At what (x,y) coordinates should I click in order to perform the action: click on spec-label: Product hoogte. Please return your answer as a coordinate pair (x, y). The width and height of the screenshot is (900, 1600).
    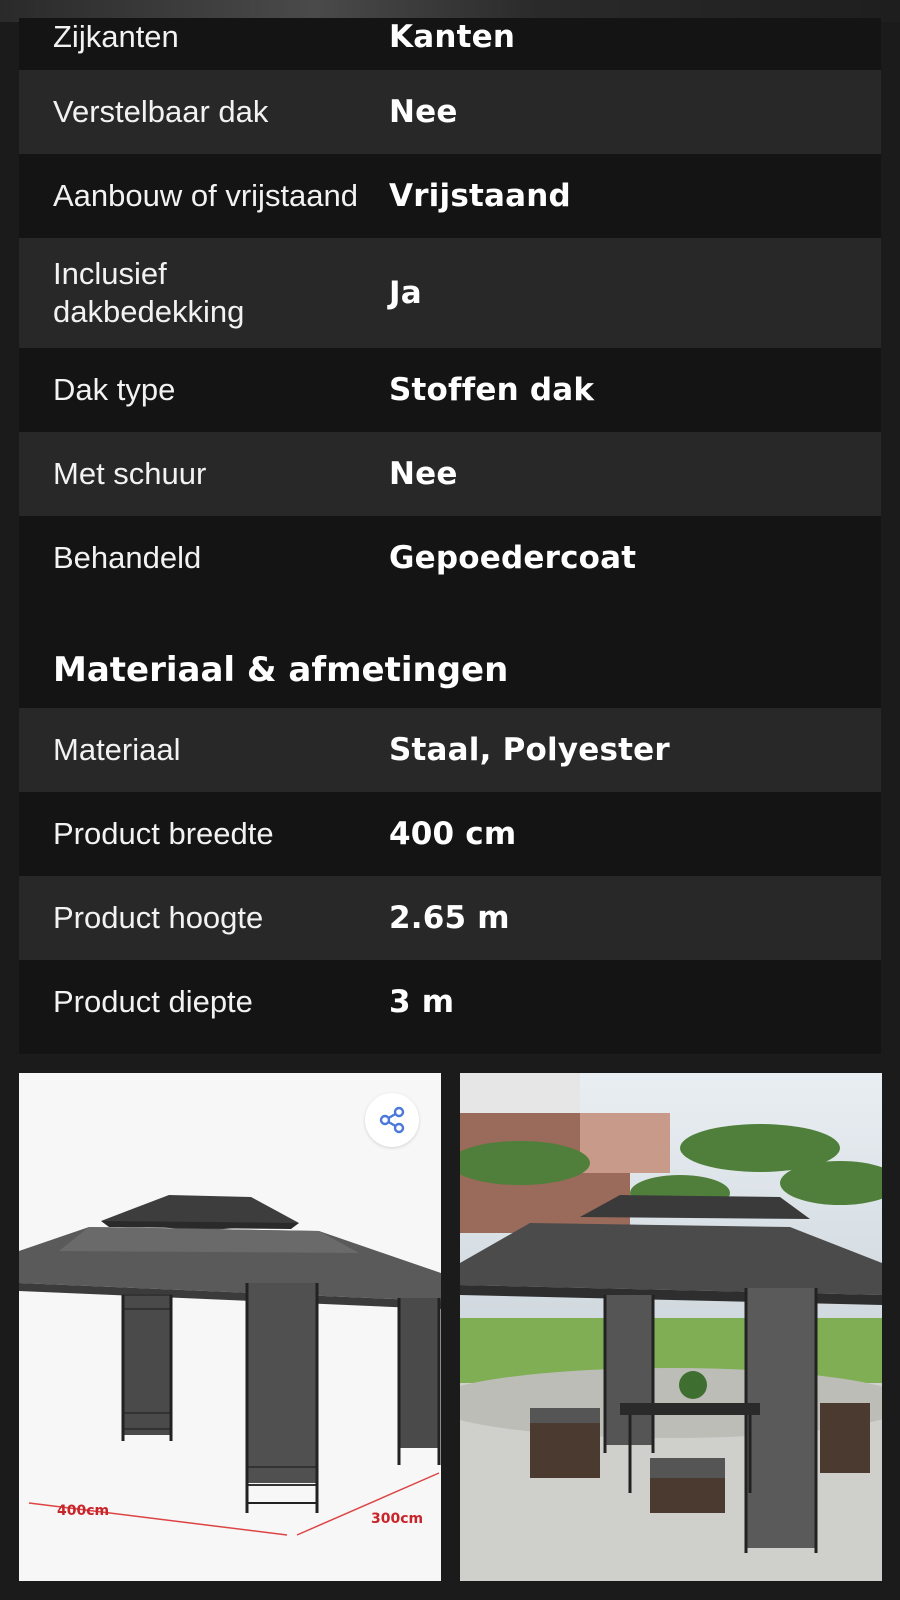
    Looking at the image, I should click on (158, 917).